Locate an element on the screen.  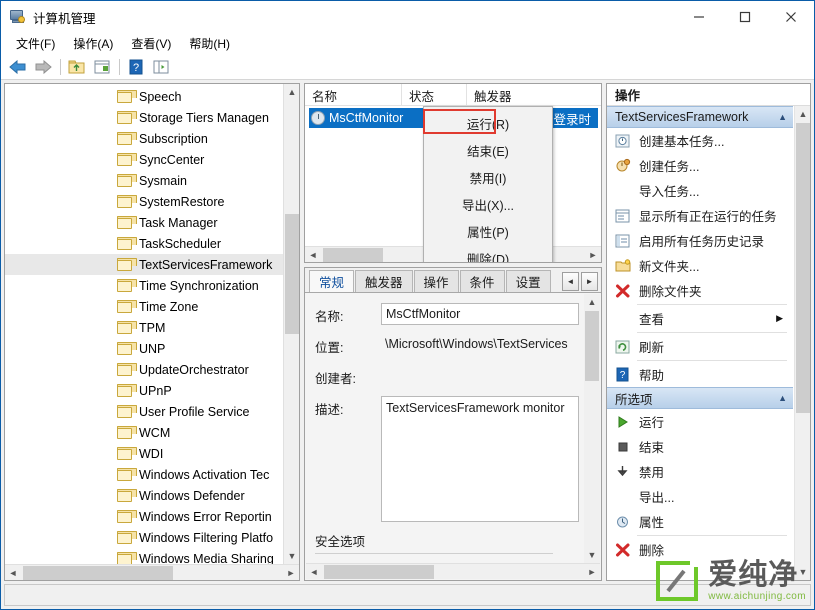
scroll-left-icon: ◄ is located at coordinates (13, 573).